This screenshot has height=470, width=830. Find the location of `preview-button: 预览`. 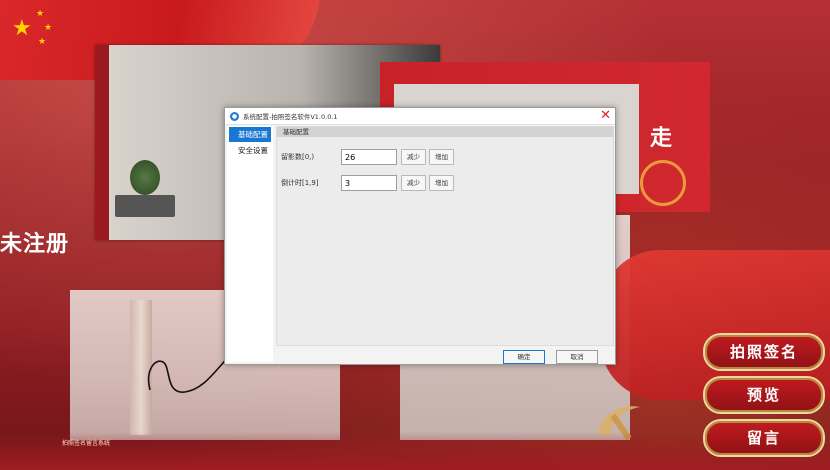

preview-button: 预览 is located at coordinates (764, 395).